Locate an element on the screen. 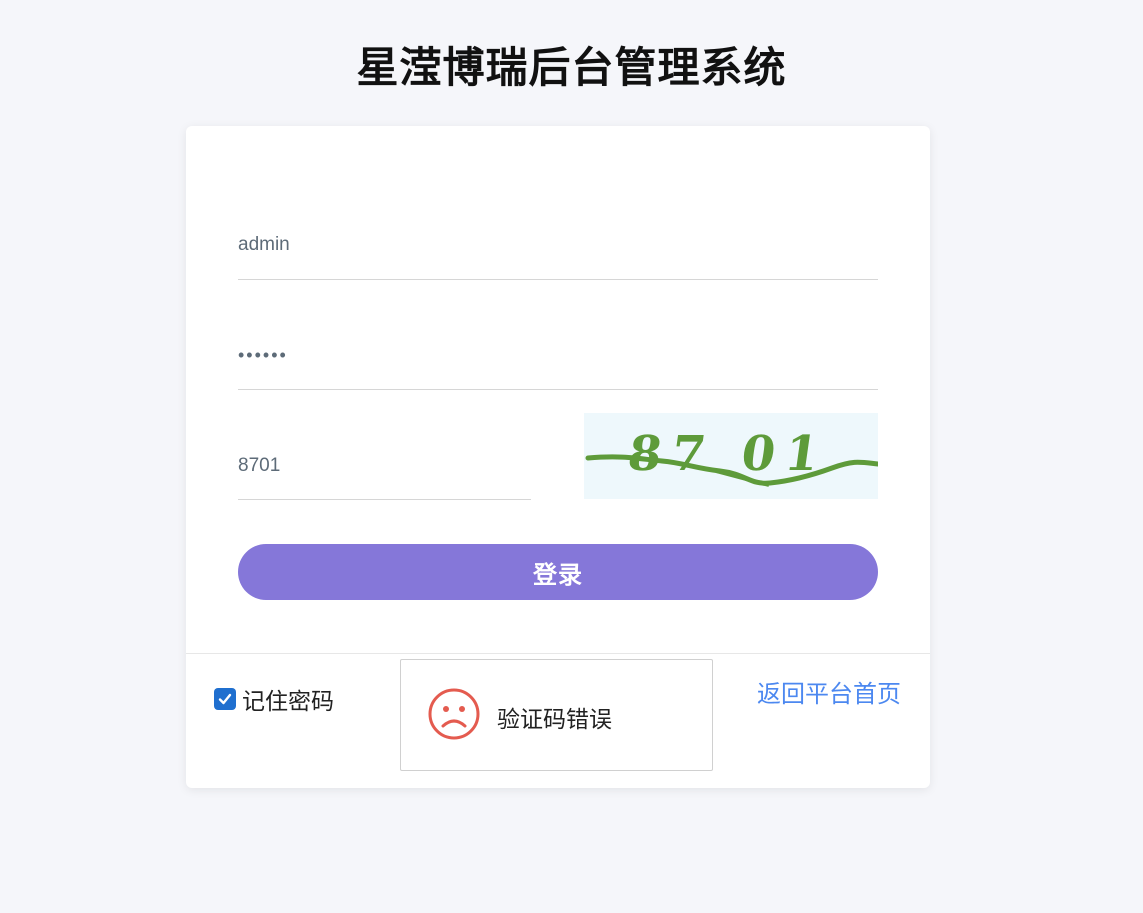 The image size is (1143, 913). back-to-homepage-link: 返回平台首页 is located at coordinates (829, 691).